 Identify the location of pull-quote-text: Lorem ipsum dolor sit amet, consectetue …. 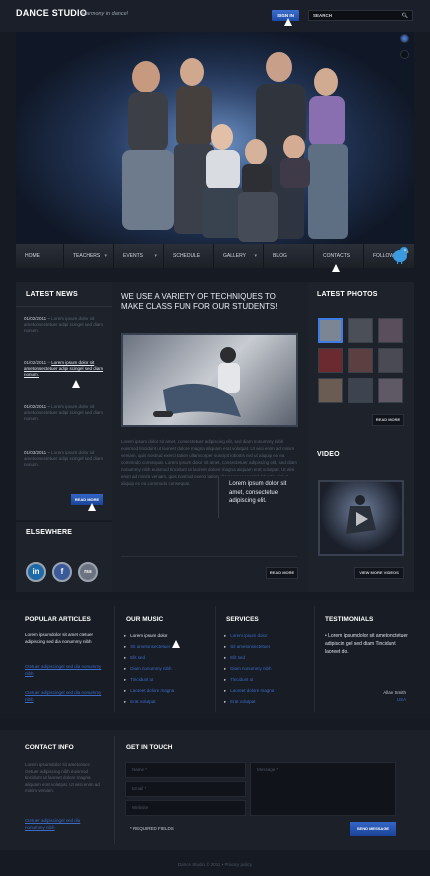
(258, 492).